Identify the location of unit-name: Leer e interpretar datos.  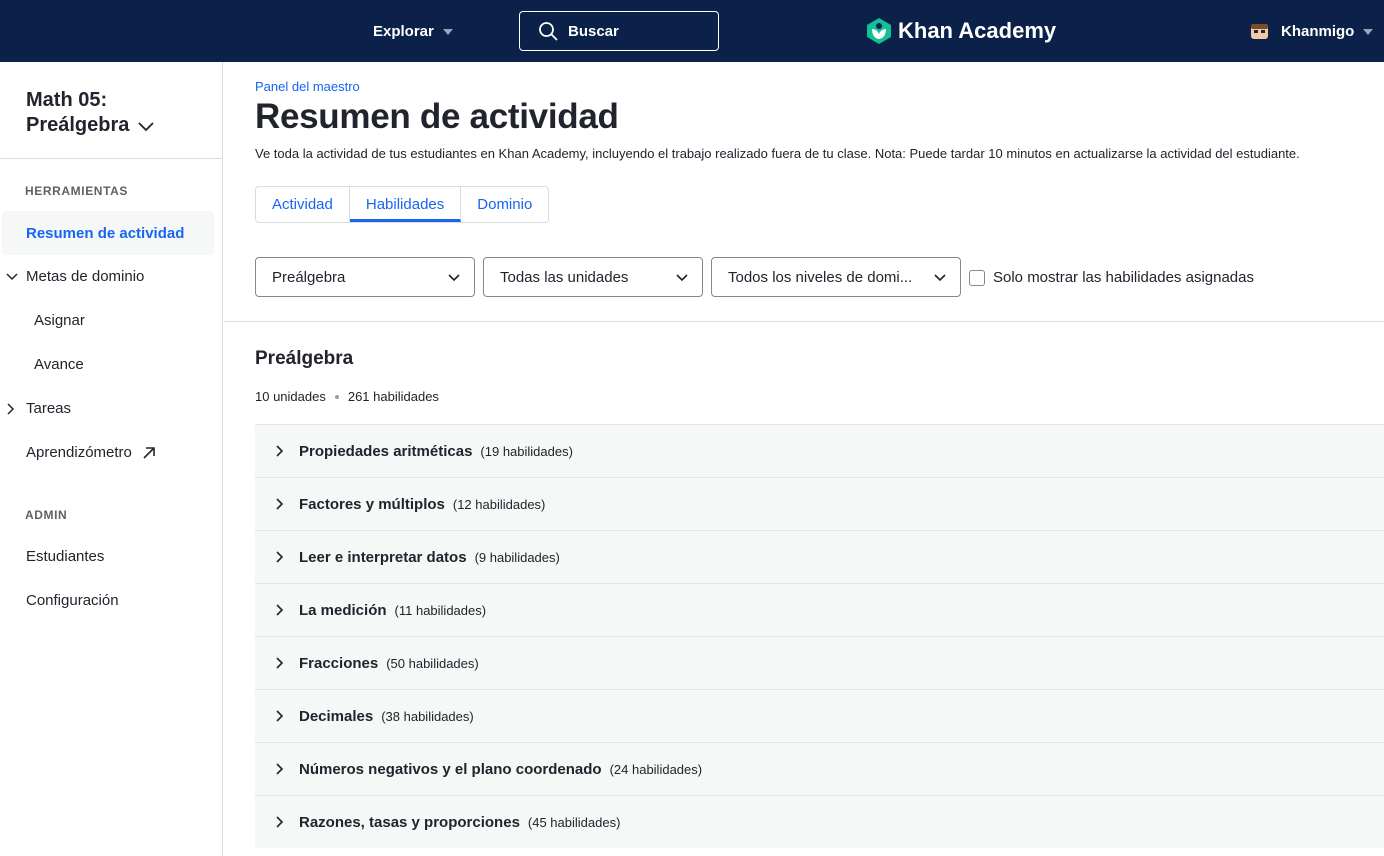
(383, 557).